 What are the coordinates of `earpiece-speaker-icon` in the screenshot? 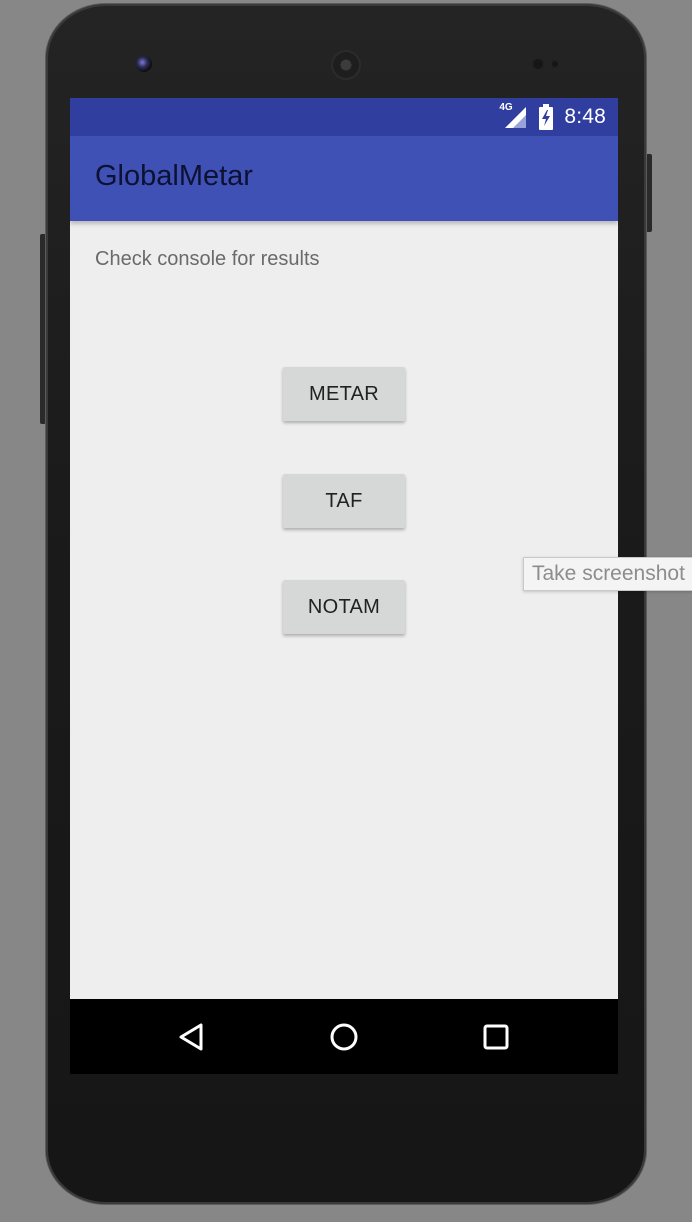 It's located at (346, 65).